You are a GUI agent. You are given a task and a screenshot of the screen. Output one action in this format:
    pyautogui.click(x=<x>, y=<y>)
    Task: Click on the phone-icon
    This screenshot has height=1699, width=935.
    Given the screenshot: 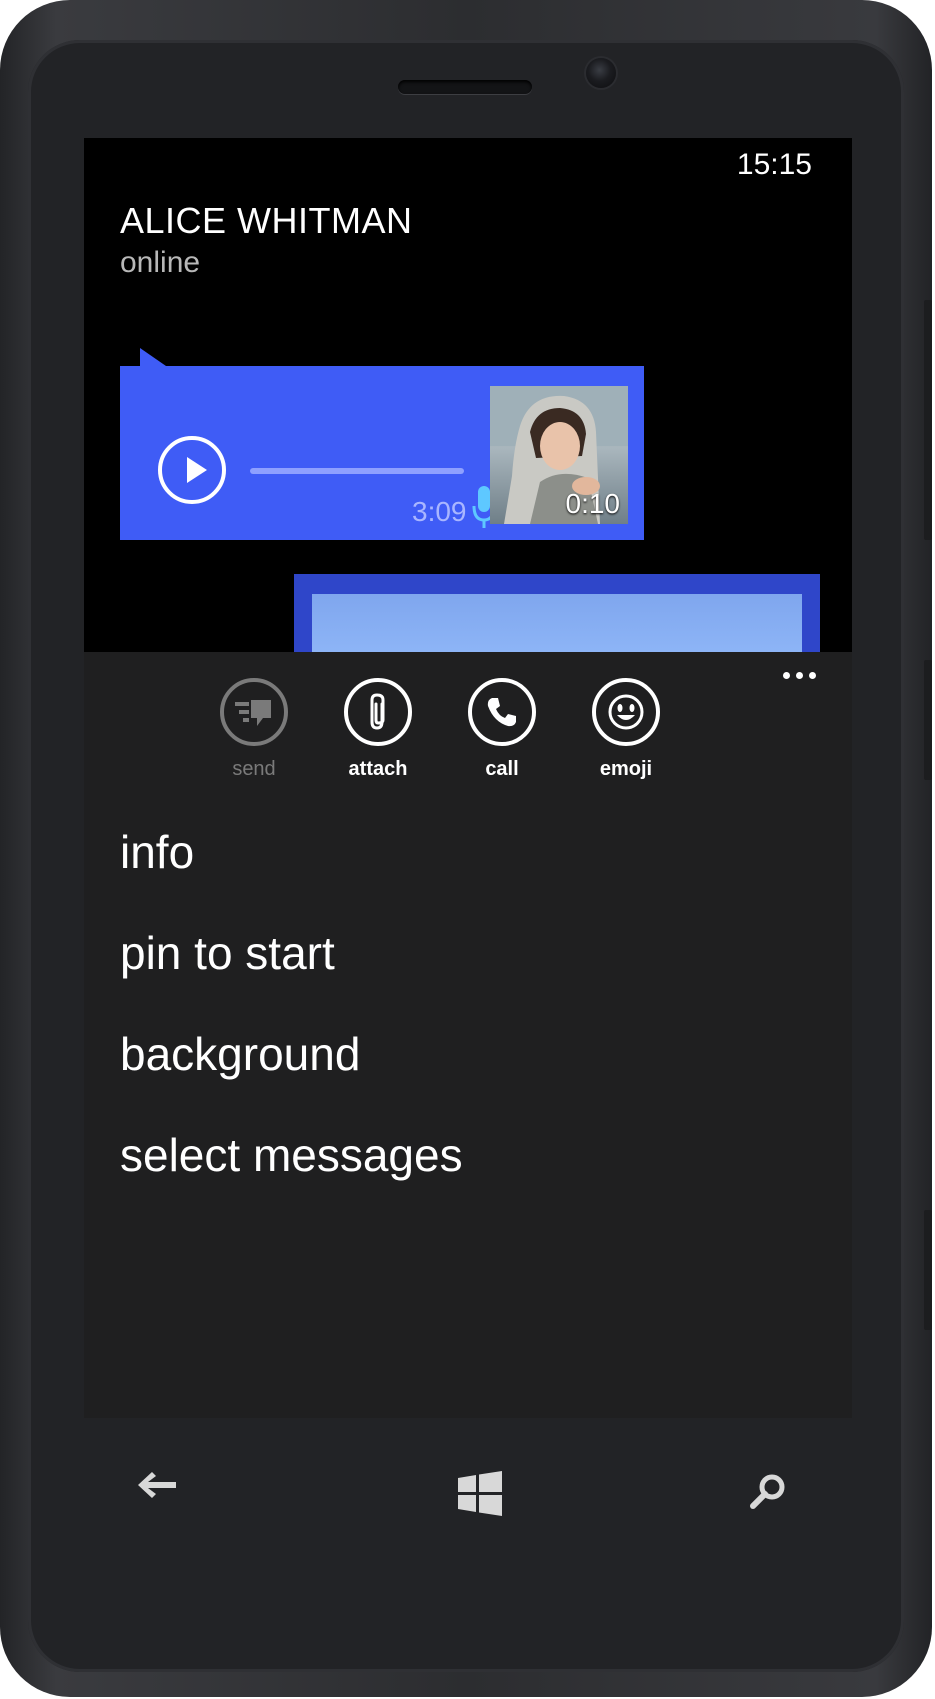 What is the action you would take?
    pyautogui.click(x=502, y=712)
    